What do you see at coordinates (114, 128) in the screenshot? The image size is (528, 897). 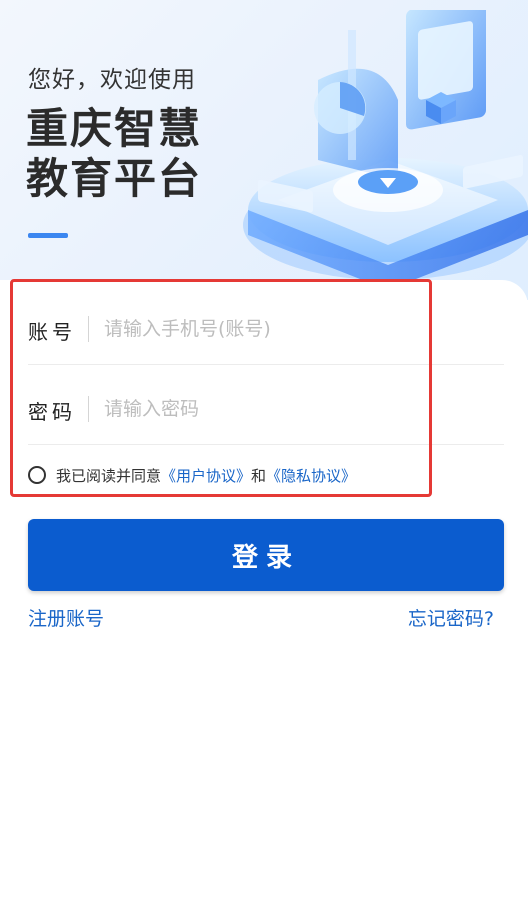 I see `title-line-1: 重庆智慧` at bounding box center [114, 128].